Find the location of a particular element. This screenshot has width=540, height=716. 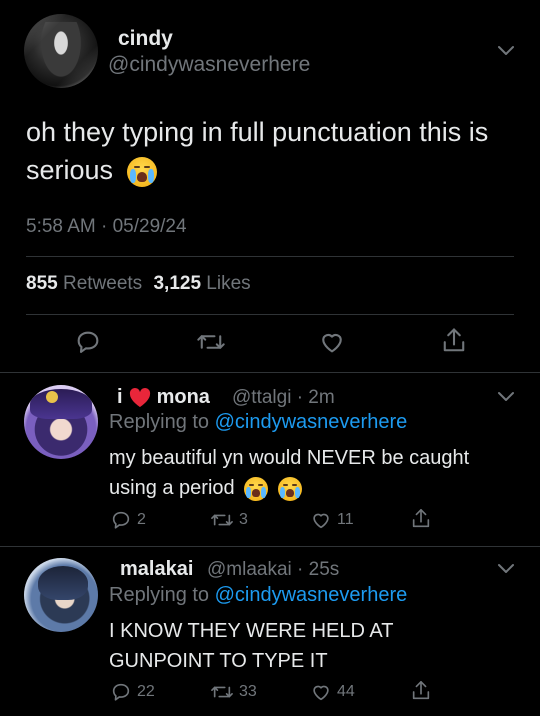

reply-count: 22 is located at coordinates (146, 691).